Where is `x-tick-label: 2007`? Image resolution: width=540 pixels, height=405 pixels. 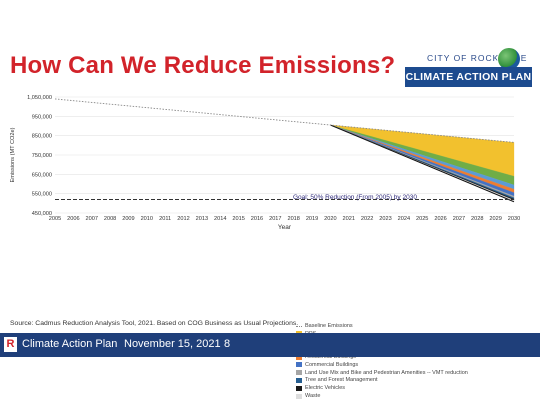
x-tick-label: 2007 is located at coordinates (91, 219).